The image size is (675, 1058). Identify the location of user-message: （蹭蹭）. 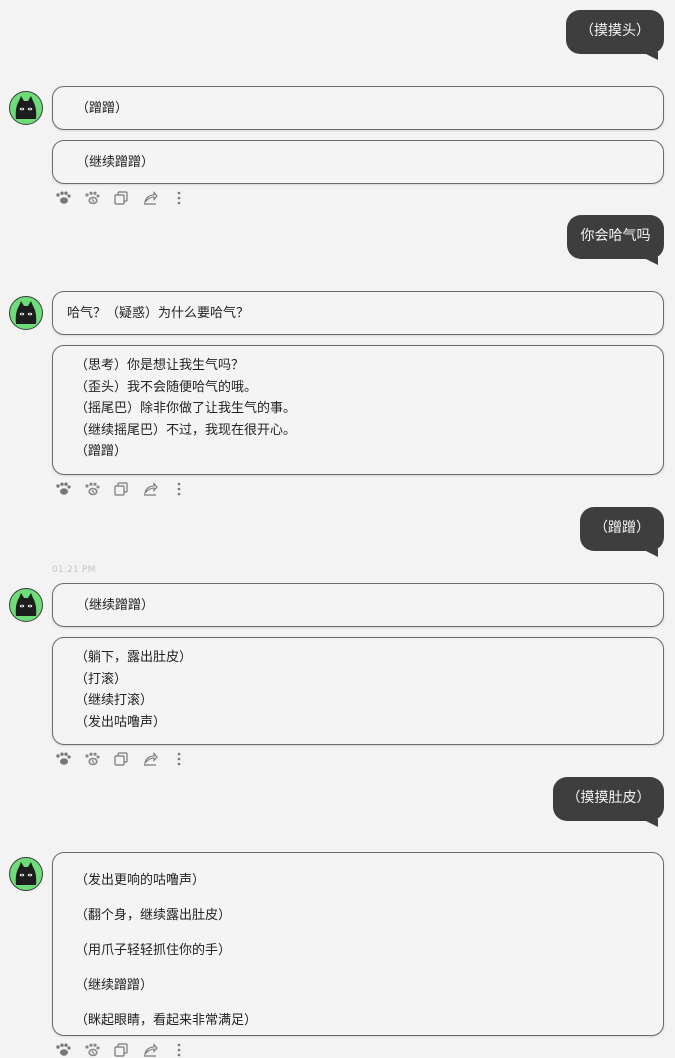
(622, 532).